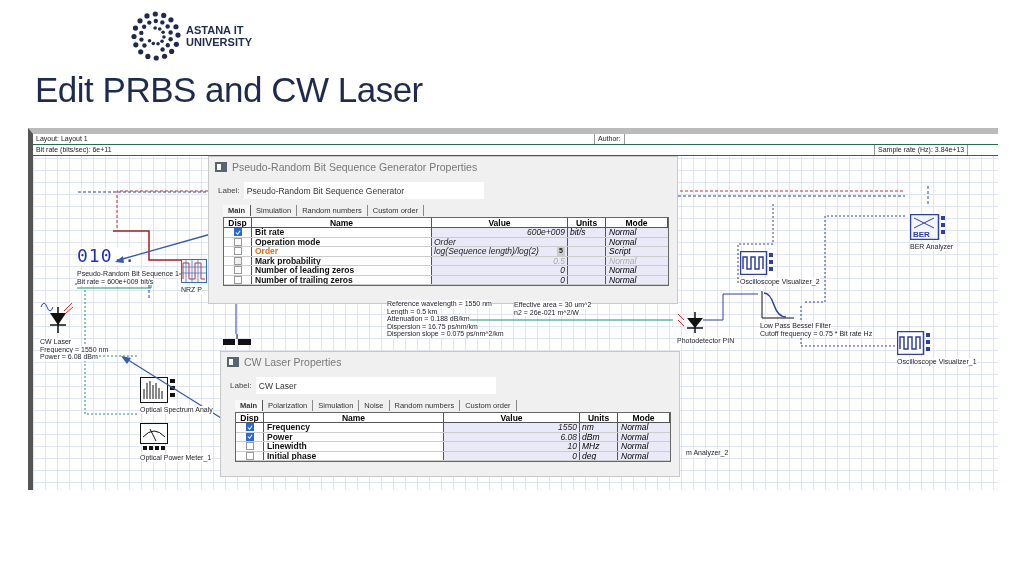 The image size is (1024, 574). Describe the element at coordinates (599, 427) in the screenshot. I see `units-cell: nm` at that location.